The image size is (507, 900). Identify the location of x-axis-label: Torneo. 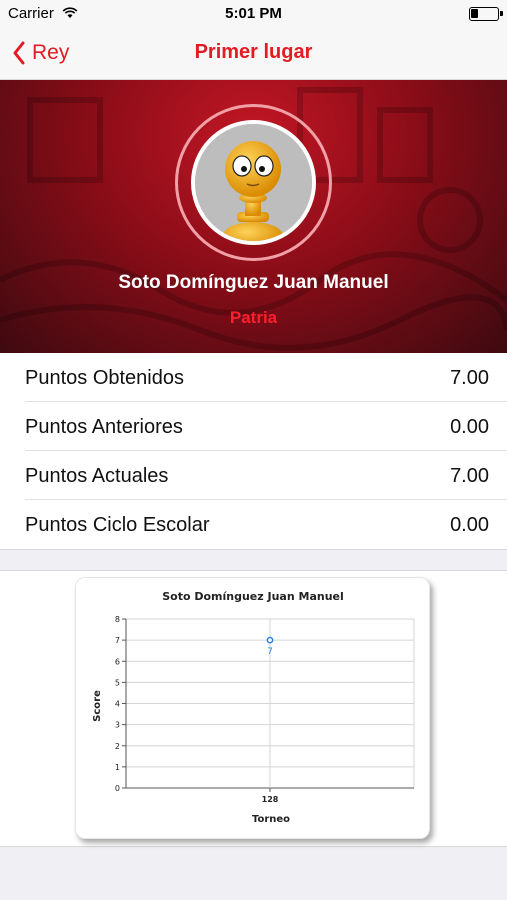
(271, 819).